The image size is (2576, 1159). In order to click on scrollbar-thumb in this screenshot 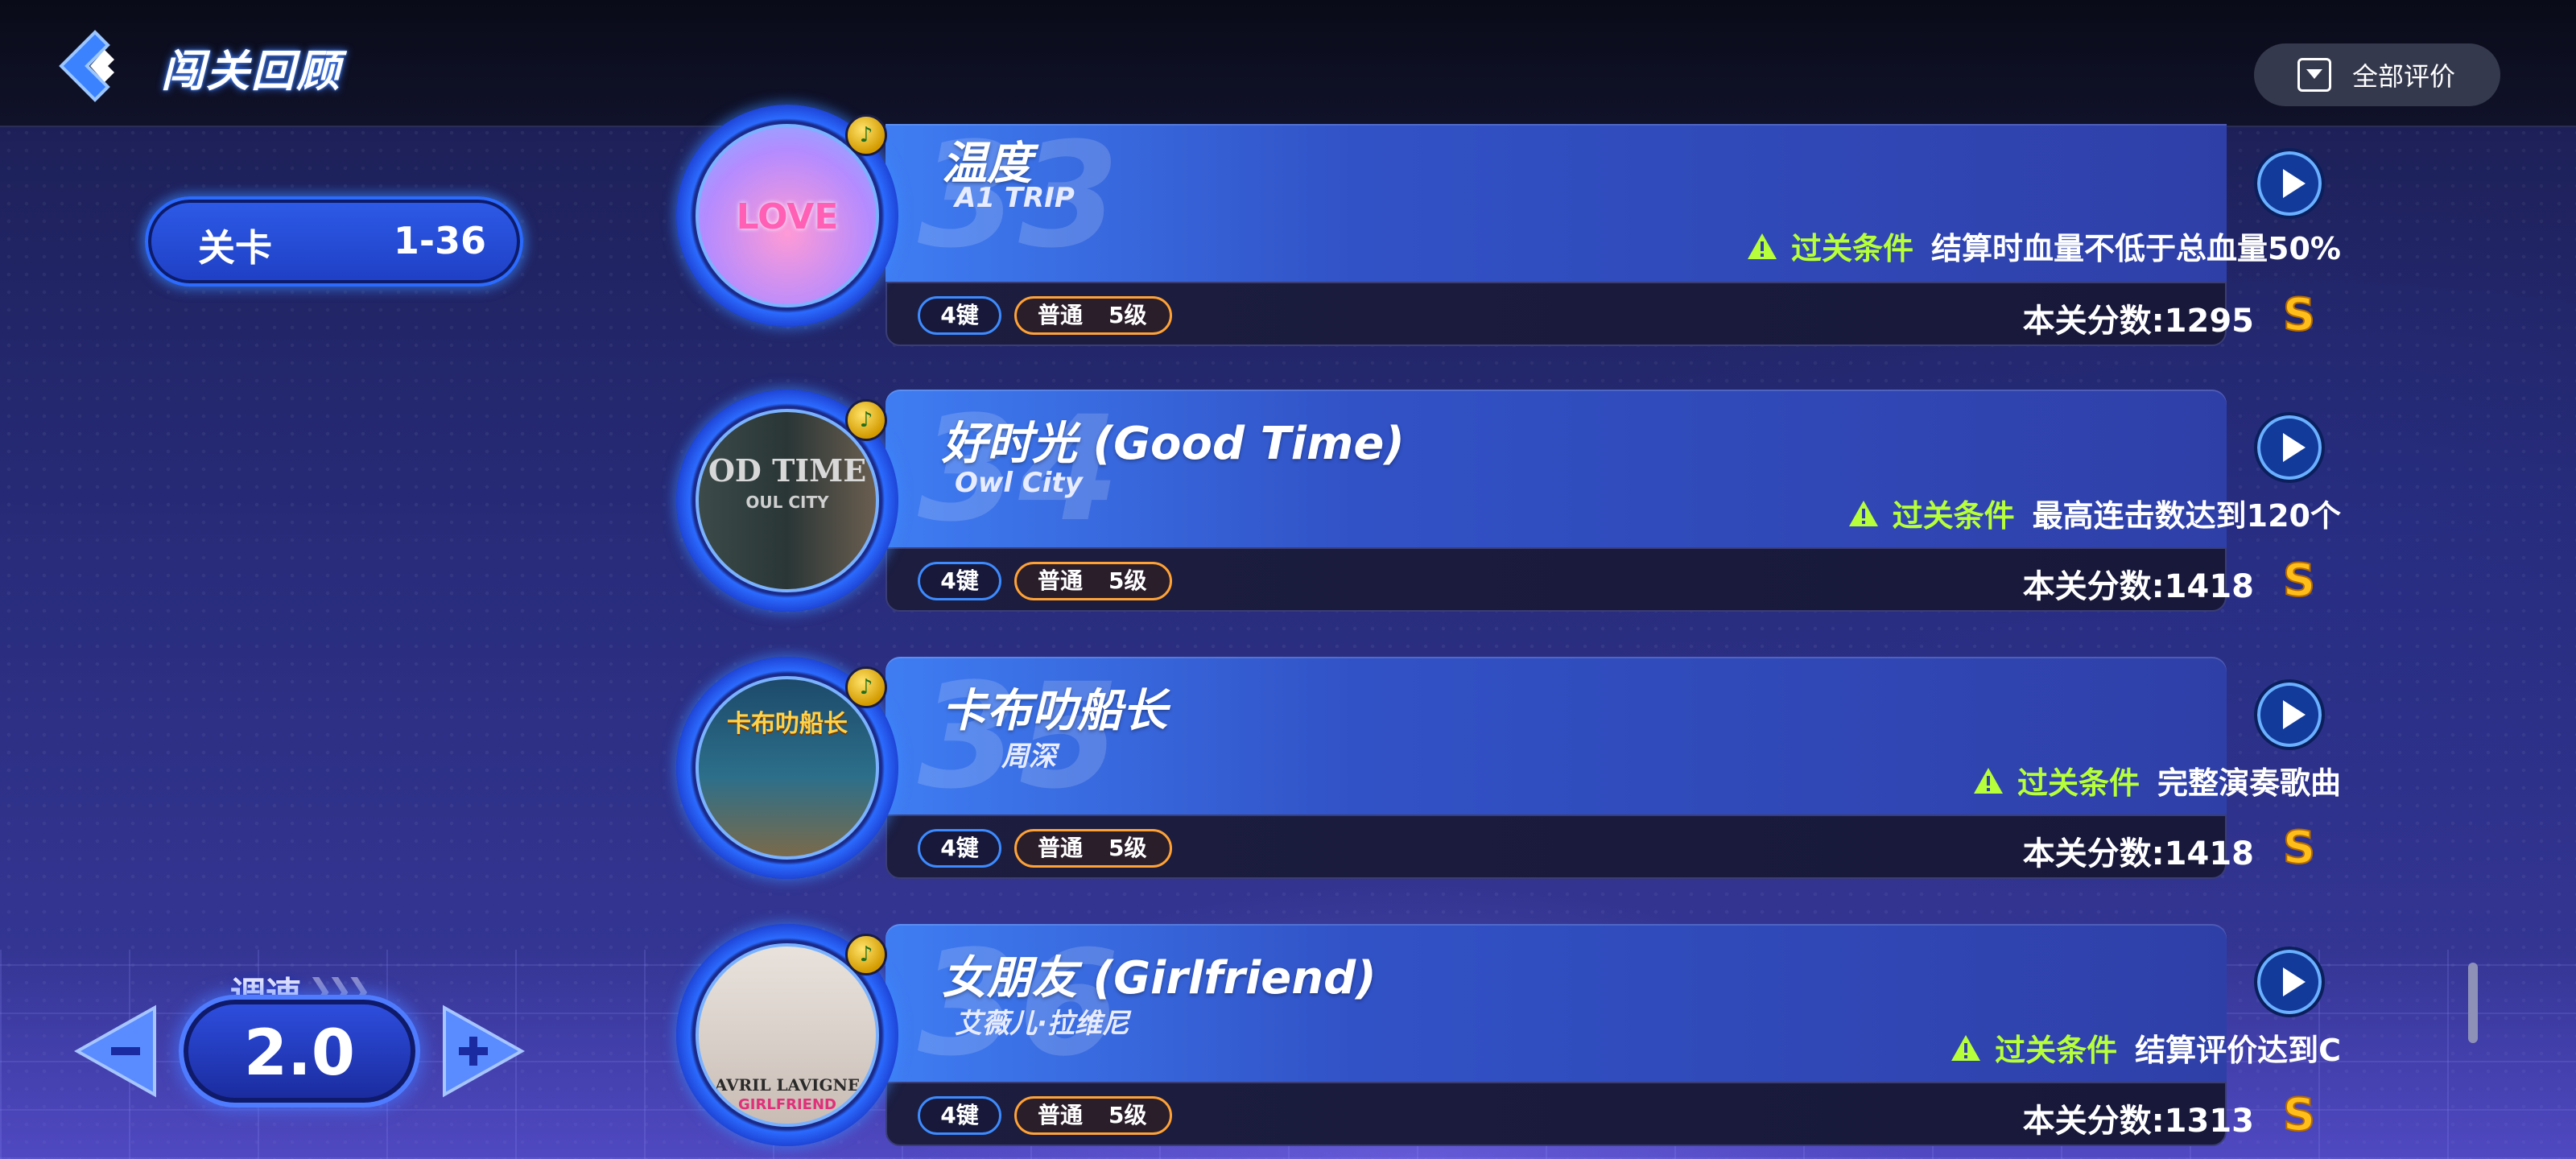, I will do `click(2473, 1003)`.